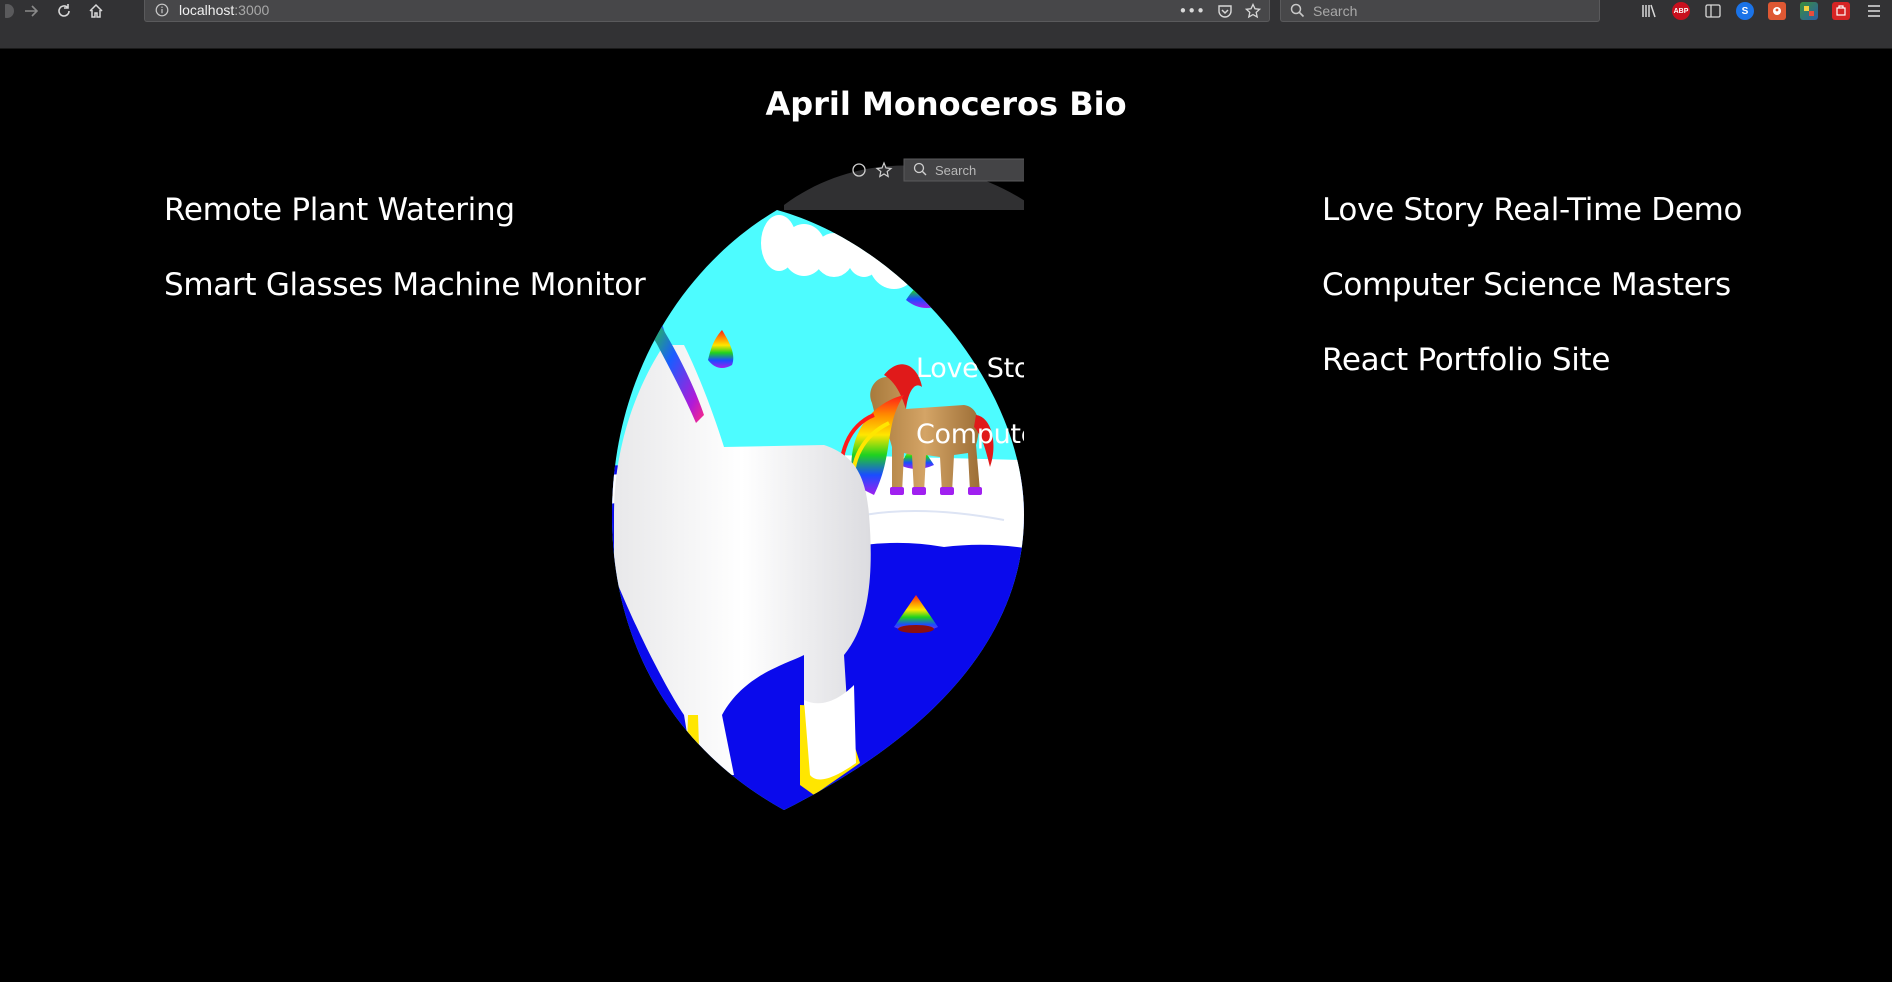 This screenshot has width=1892, height=982. Describe the element at coordinates (1532, 210) in the screenshot. I see `link-love-story-demo: Love Story Real-Time Demo` at that location.